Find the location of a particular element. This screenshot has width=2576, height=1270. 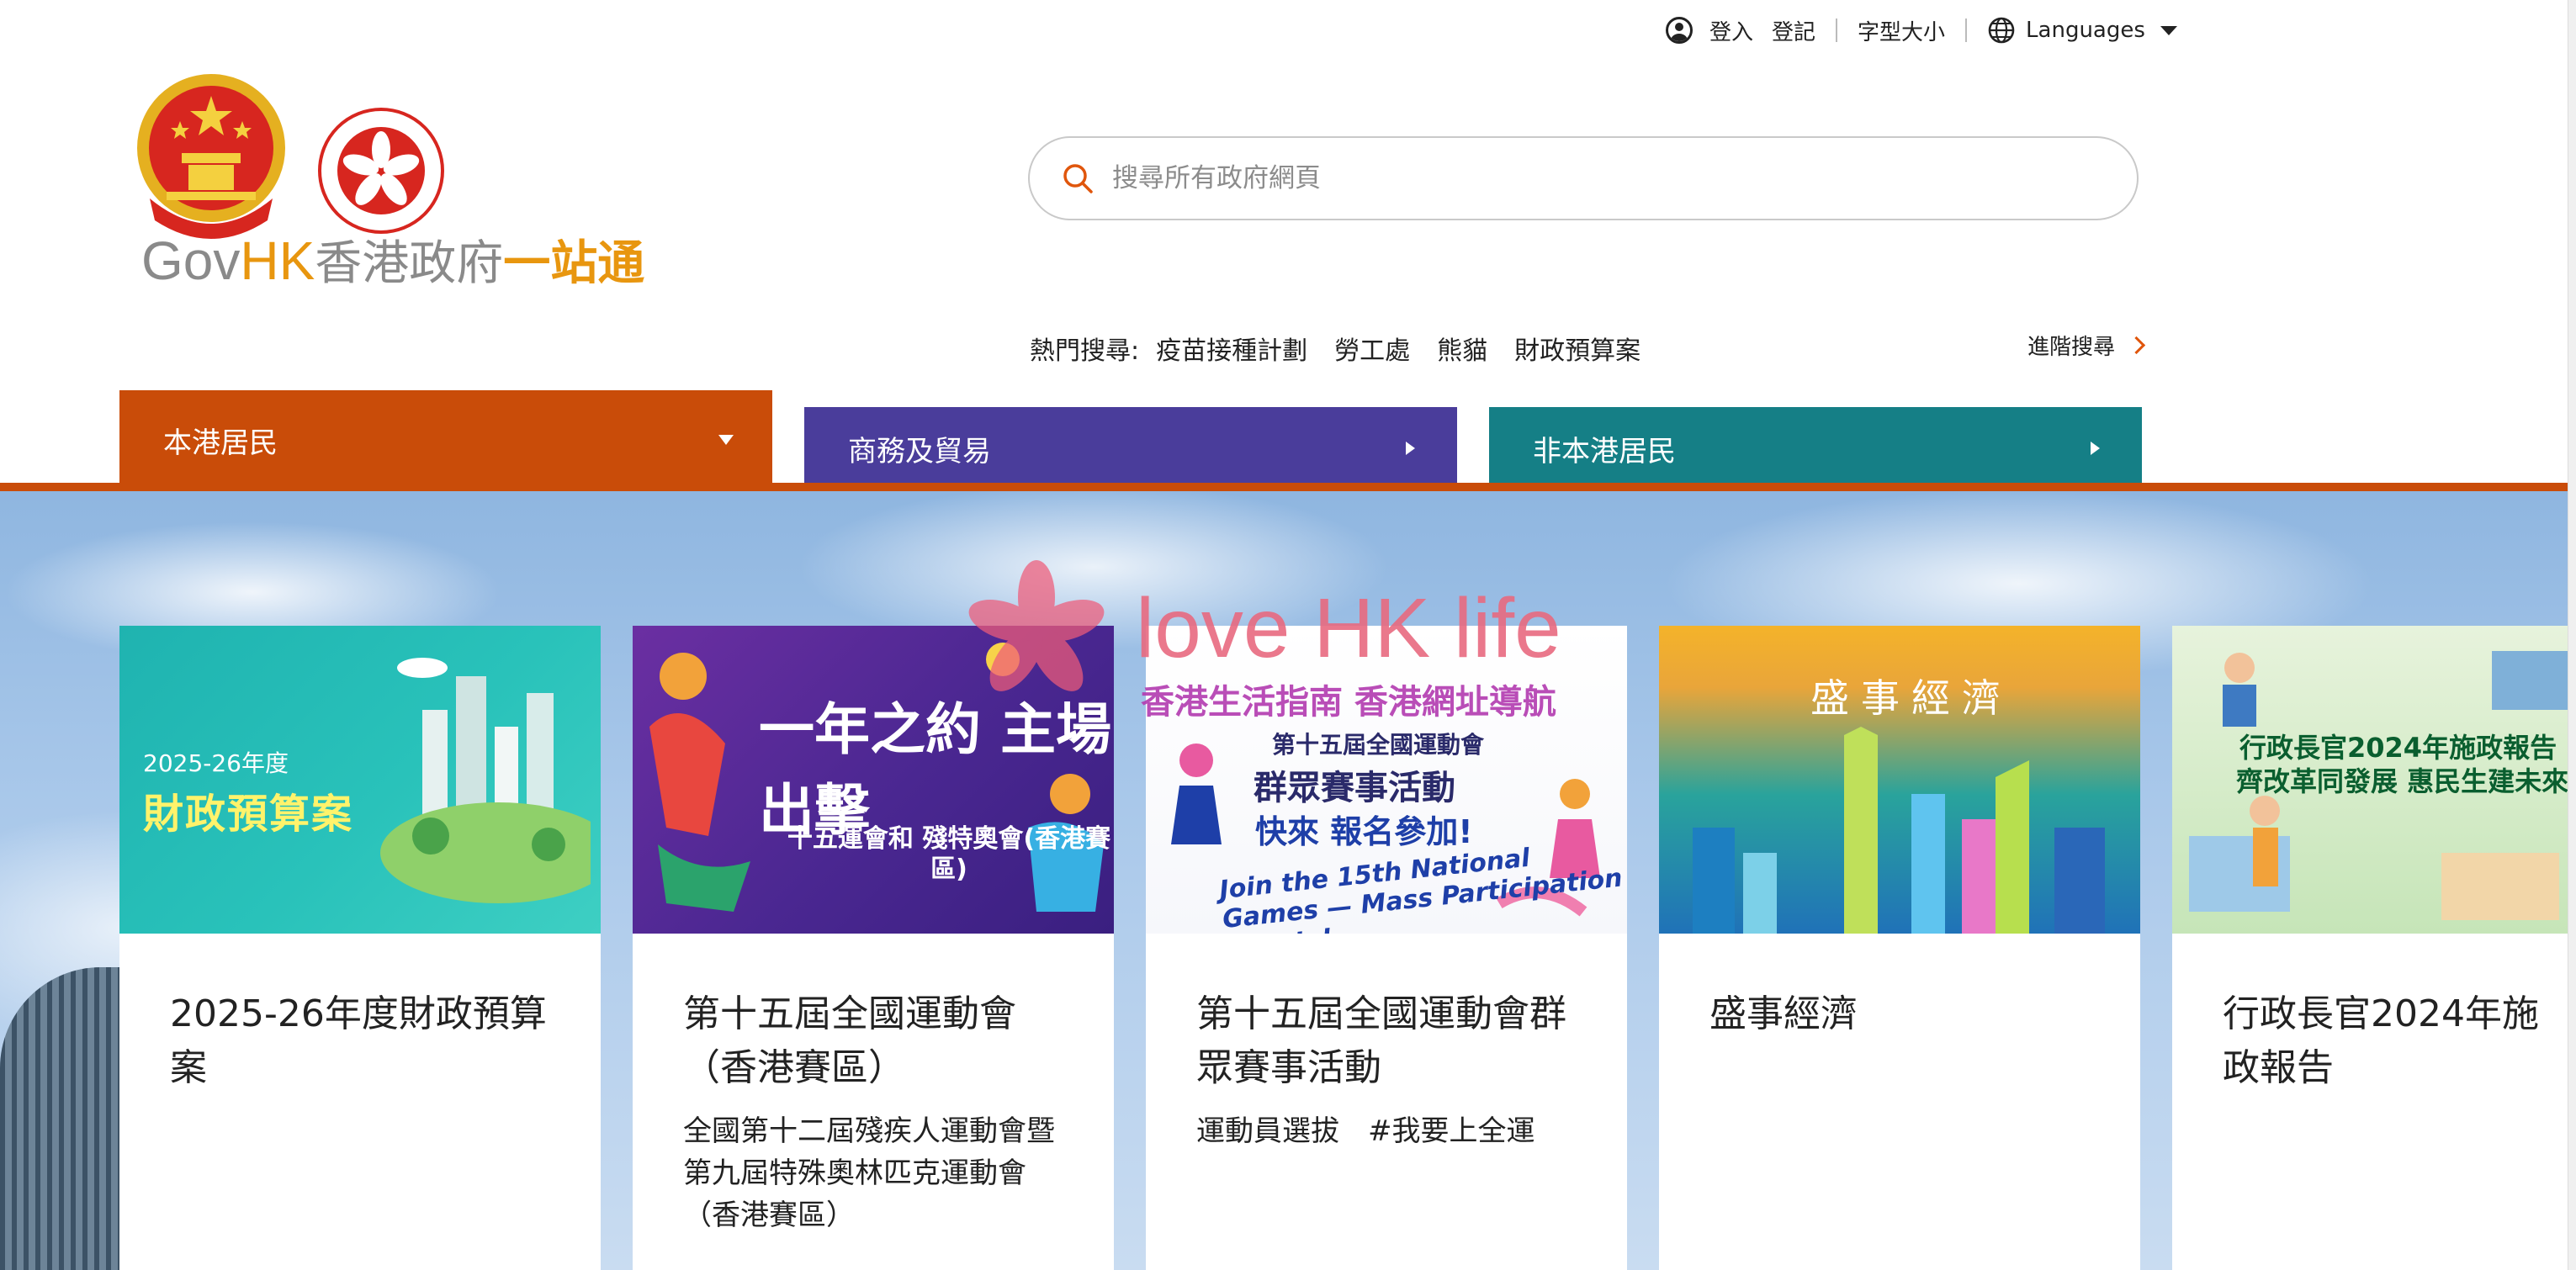

building-image is located at coordinates (63, 1118).